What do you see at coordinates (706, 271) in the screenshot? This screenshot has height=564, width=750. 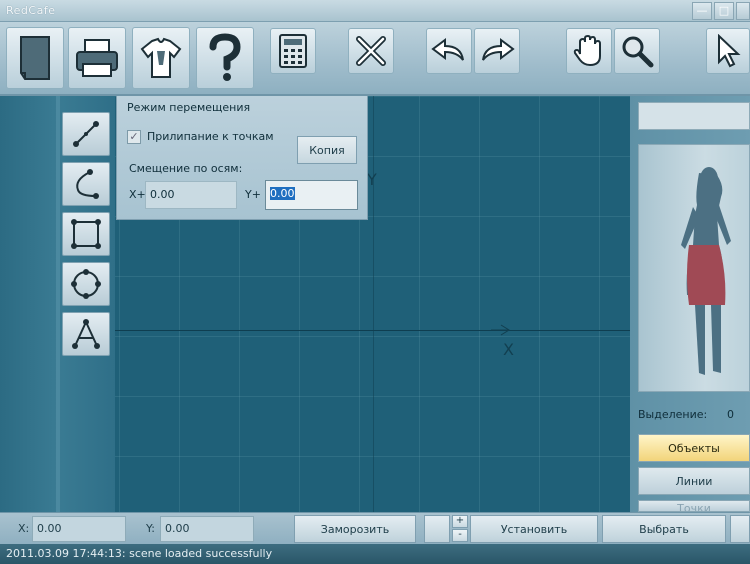 I see `model-figure-icon` at bounding box center [706, 271].